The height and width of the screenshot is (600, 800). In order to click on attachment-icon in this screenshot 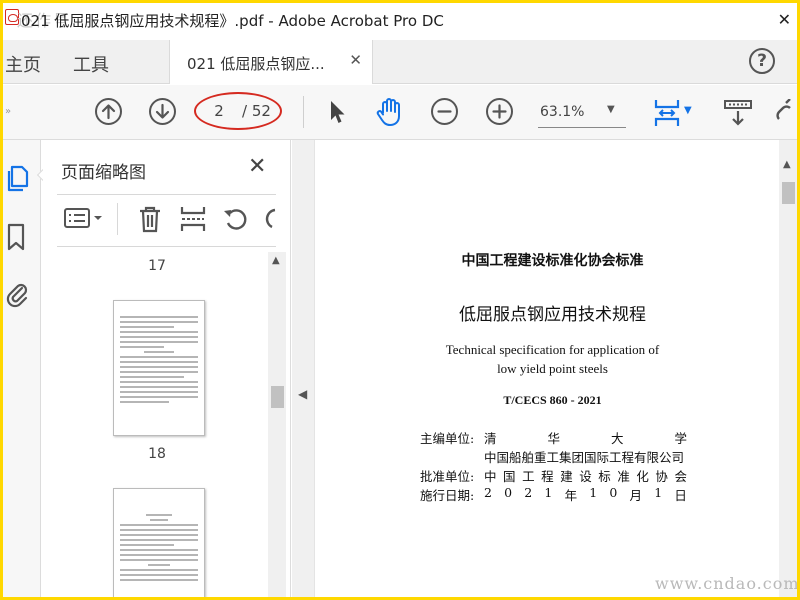, I will do `click(17, 293)`.